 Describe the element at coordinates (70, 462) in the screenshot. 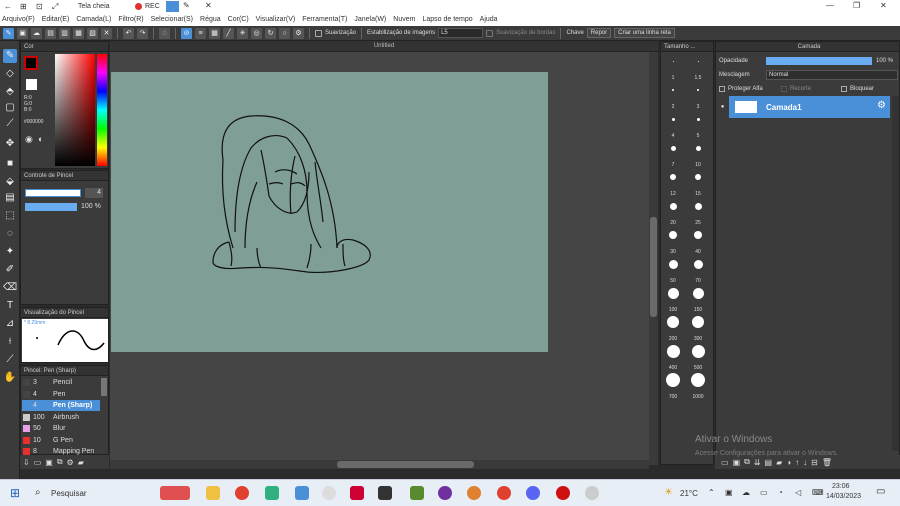

I see `edit-brush-icon: ⚙` at that location.